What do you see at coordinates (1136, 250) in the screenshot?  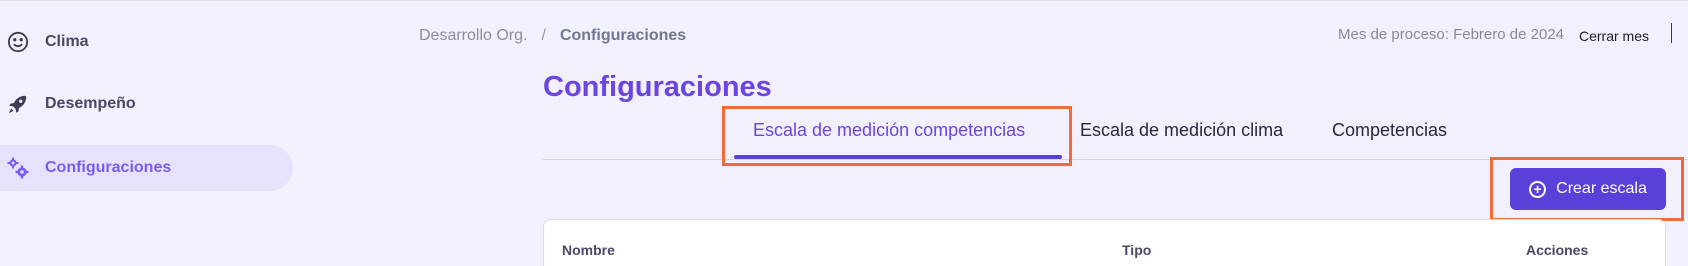 I see `column-header-tipo: Tipo` at bounding box center [1136, 250].